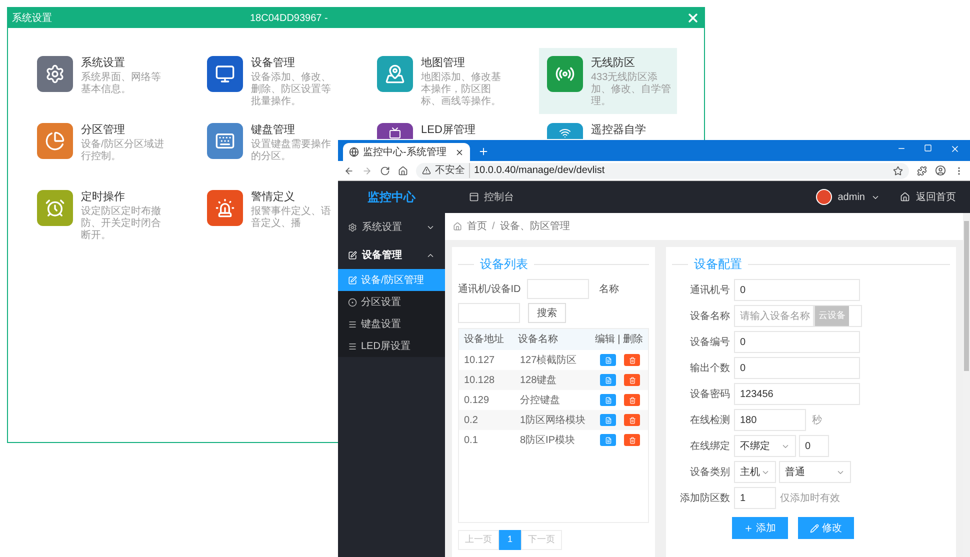 This screenshot has height=557, width=970. Describe the element at coordinates (123, 151) in the screenshot. I see `tile-description: 设备/防区分区域进行控制。` at that location.